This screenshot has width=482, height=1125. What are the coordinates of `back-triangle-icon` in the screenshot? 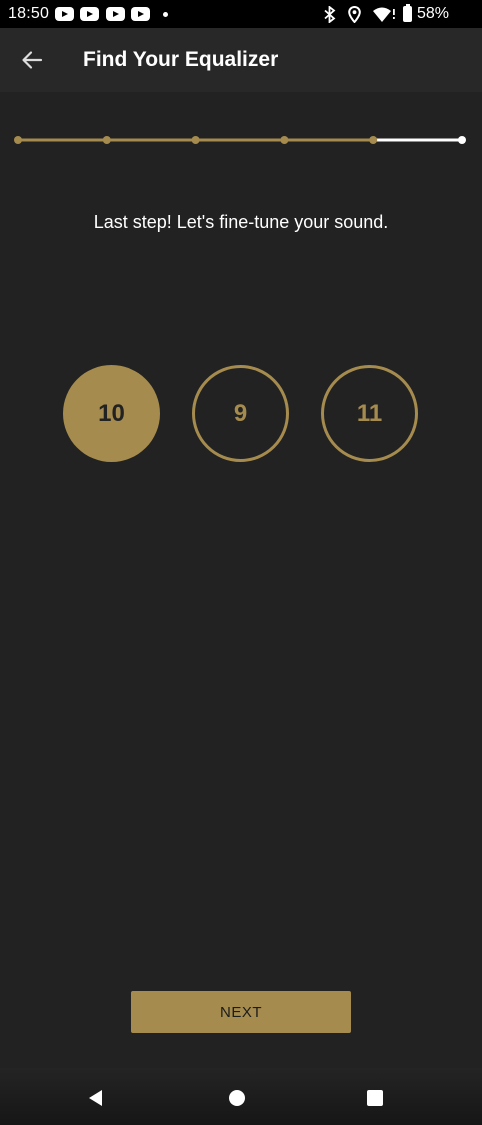 It's located at (95, 1098).